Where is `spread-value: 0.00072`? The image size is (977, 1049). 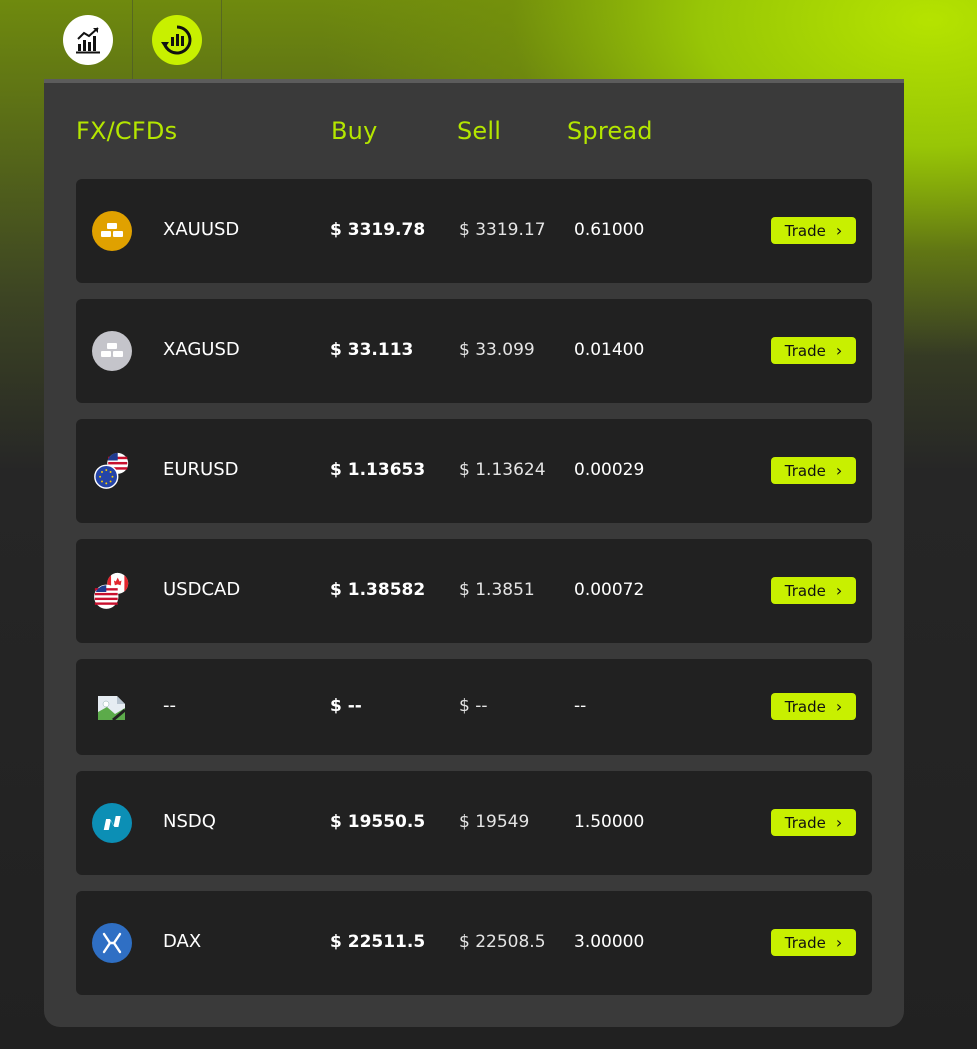 spread-value: 0.00072 is located at coordinates (609, 590).